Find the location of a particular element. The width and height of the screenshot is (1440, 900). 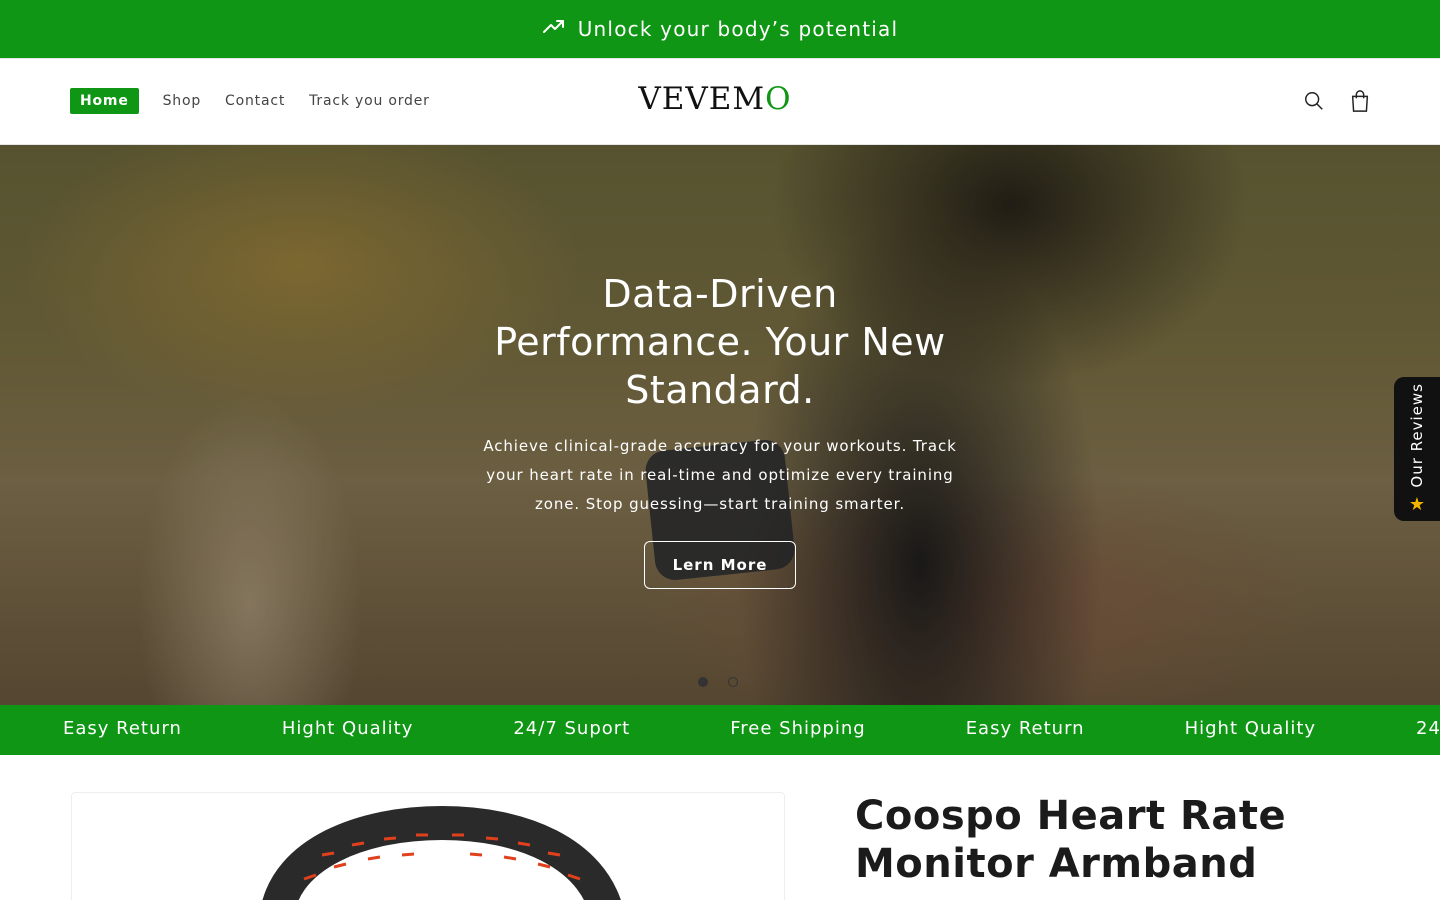

logo-accent: O is located at coordinates (778, 99).